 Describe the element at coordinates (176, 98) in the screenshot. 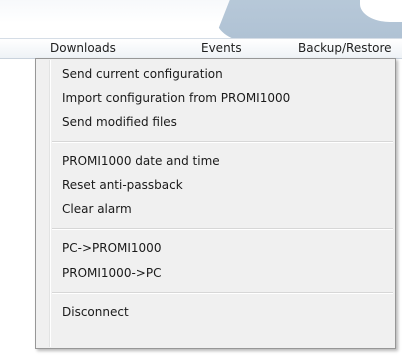

I see `menu-item-import-configuration: Import configuration from PROMI1000` at that location.